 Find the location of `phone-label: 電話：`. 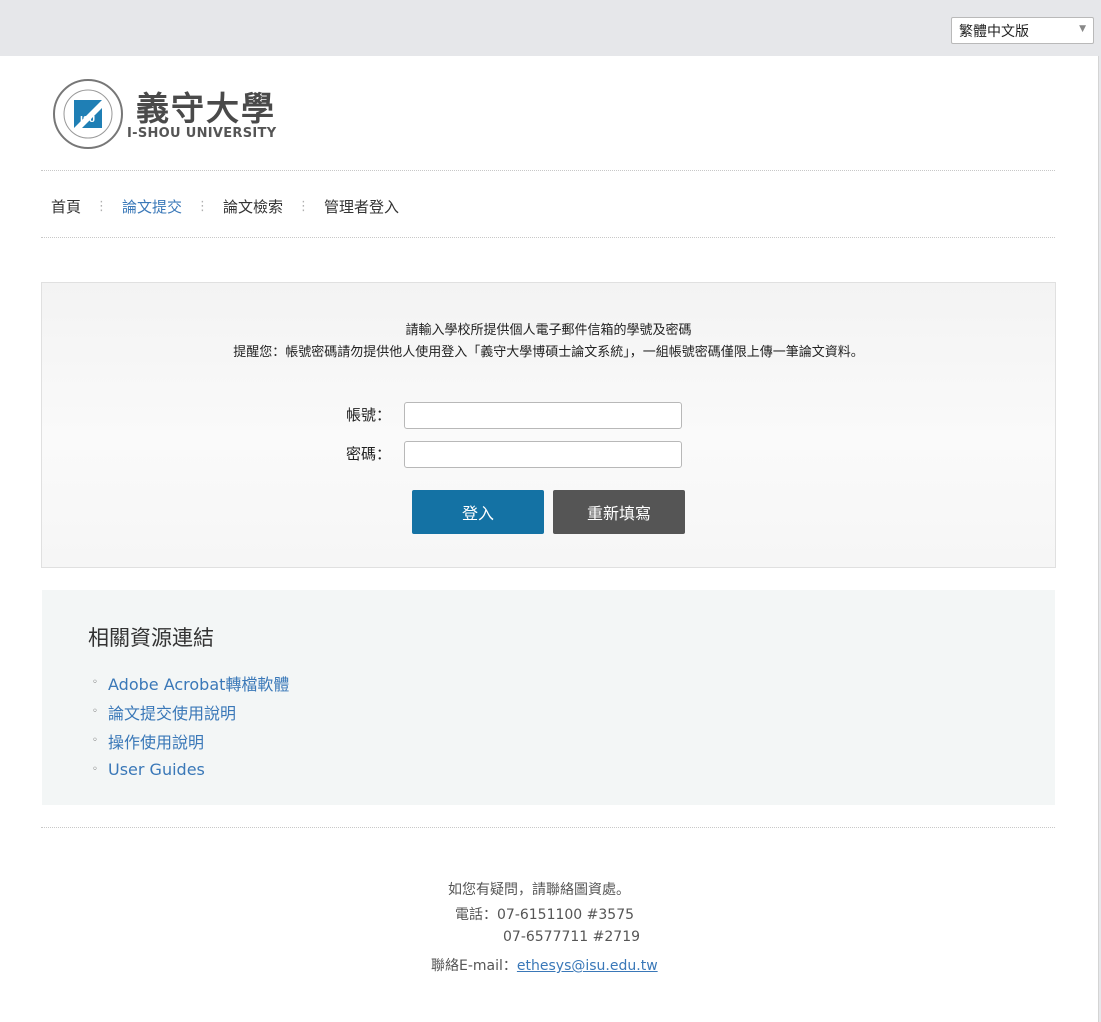

phone-label: 電話： is located at coordinates (476, 915).